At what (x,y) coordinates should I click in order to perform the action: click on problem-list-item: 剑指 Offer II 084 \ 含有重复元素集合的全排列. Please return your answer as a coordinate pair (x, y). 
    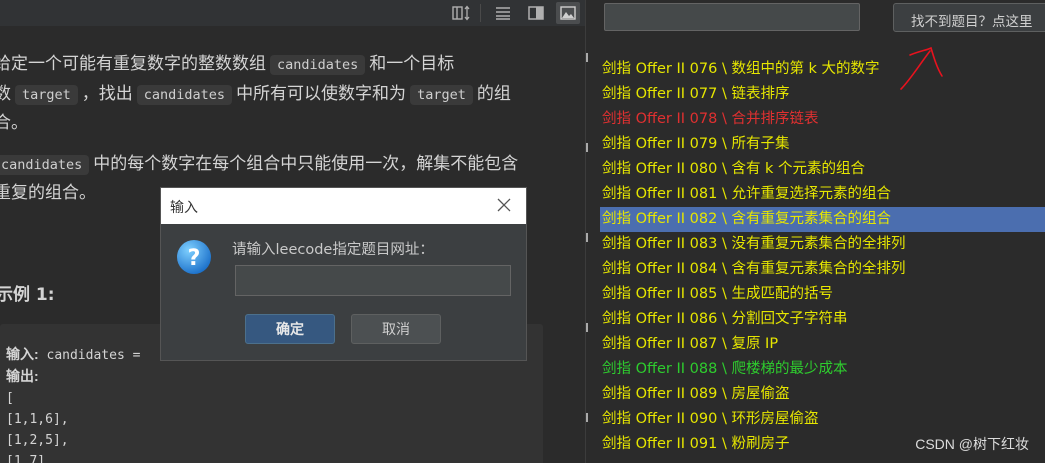
    Looking at the image, I should click on (822, 269).